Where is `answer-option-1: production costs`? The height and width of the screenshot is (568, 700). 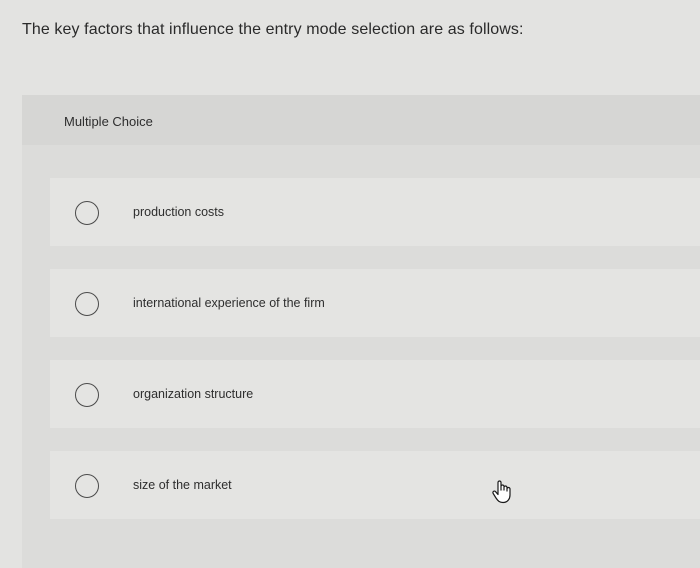 answer-option-1: production costs is located at coordinates (375, 212).